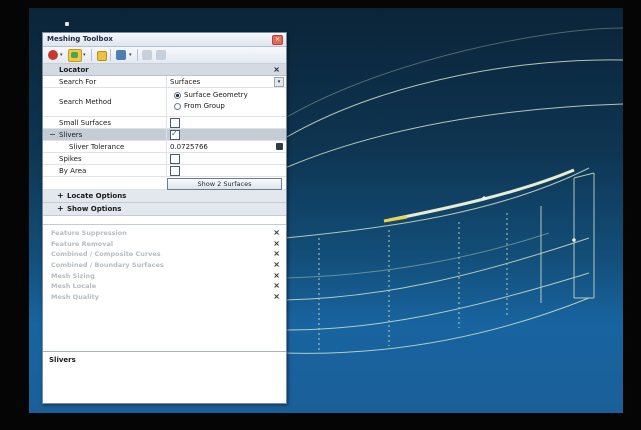 The image size is (641, 430). I want to click on spikes-row: Spikes, so click(164, 159).